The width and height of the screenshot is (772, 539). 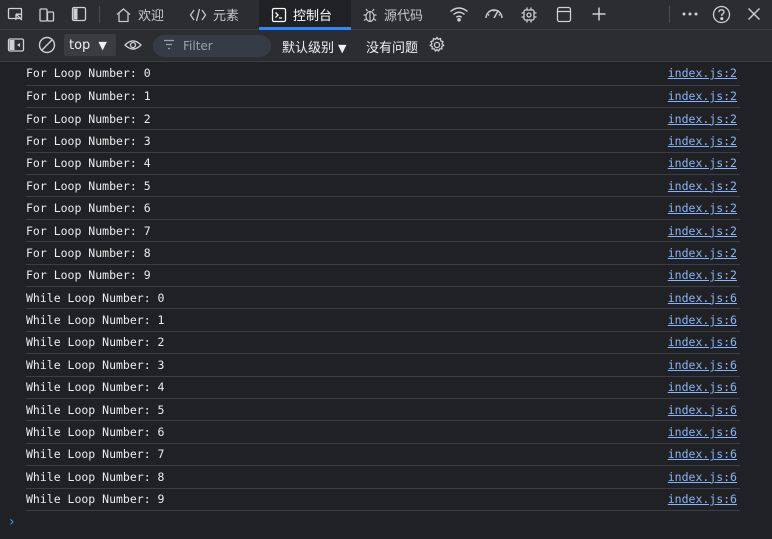 I want to click on issues-counter: 没有问题, so click(x=392, y=46).